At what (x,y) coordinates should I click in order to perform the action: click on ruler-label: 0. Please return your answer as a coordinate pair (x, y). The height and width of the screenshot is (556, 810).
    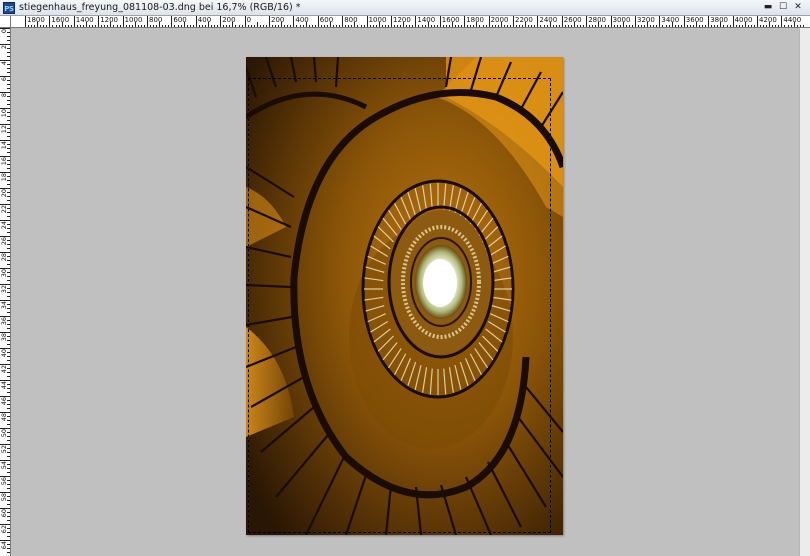
    Looking at the image, I should click on (249, 20).